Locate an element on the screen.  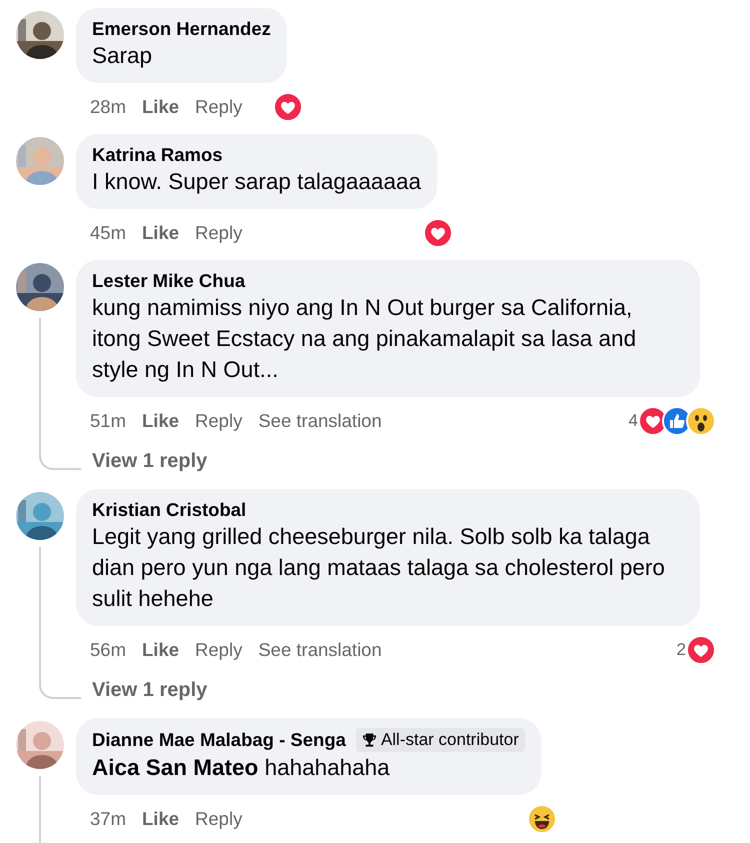
timestamp: 28m is located at coordinates (108, 107).